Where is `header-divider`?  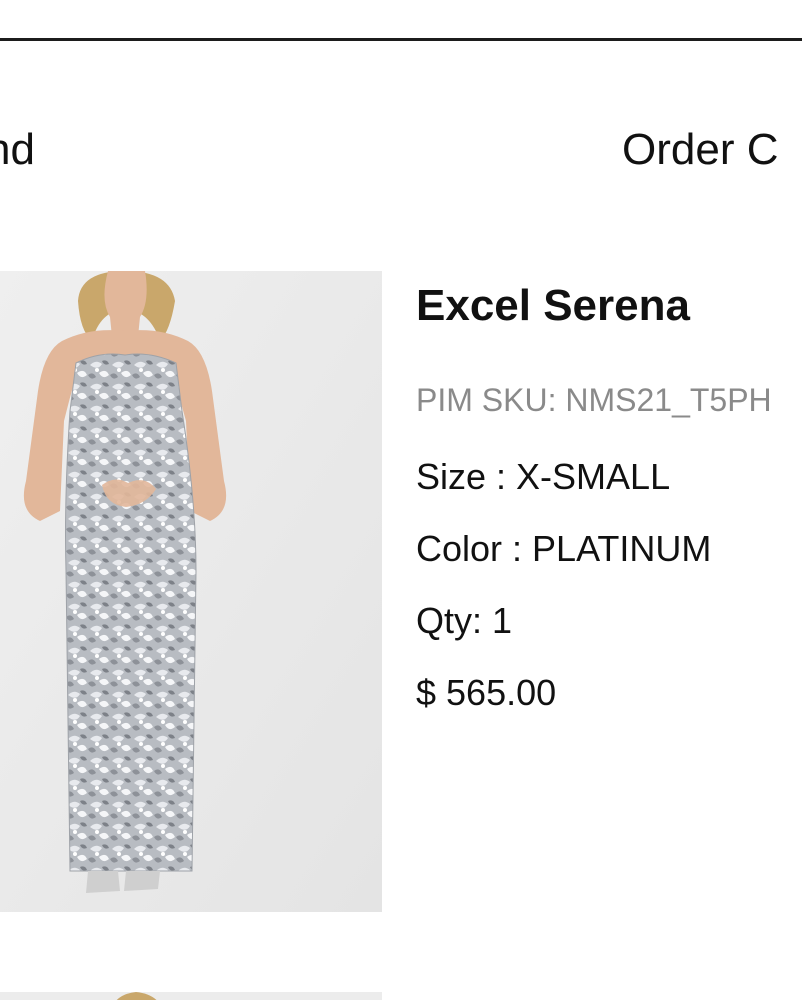
header-divider is located at coordinates (401, 39).